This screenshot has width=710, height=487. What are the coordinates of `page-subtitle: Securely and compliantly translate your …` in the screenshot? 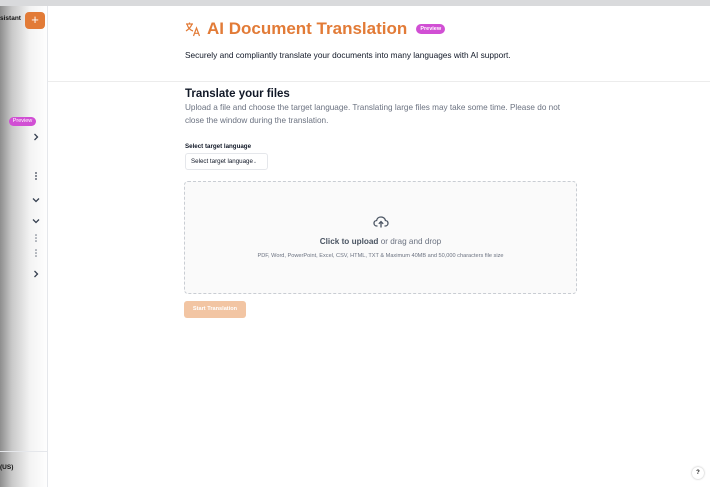 It's located at (348, 55).